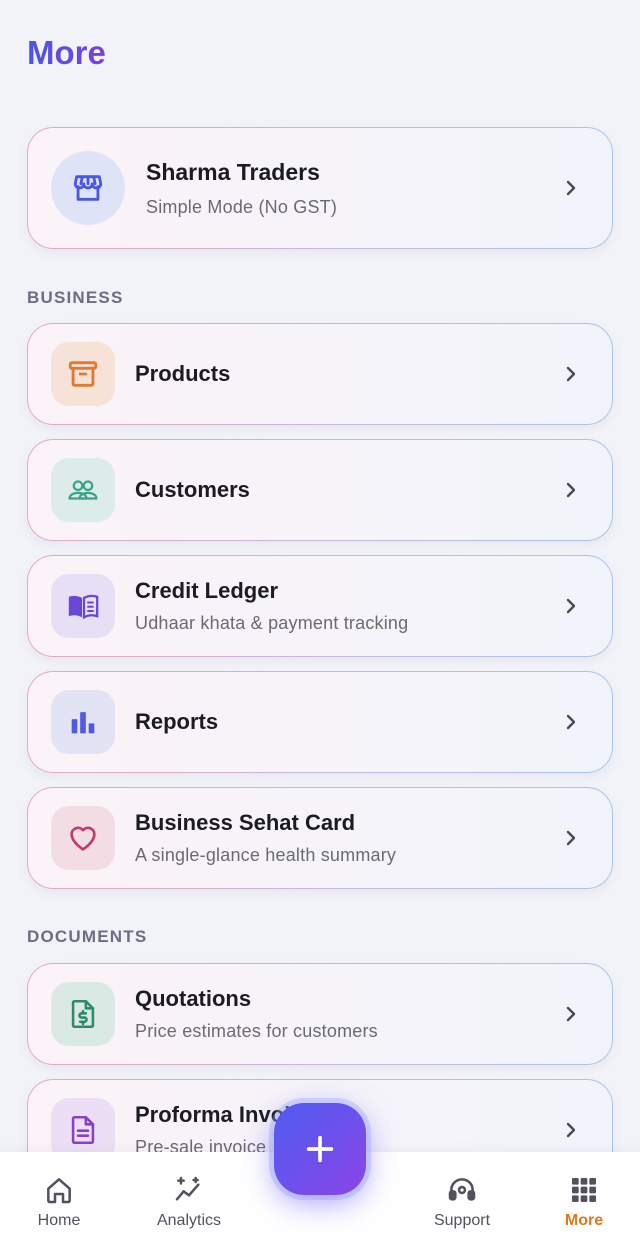 The height and width of the screenshot is (1257, 640). I want to click on menu-item-reports: Reports, so click(320, 722).